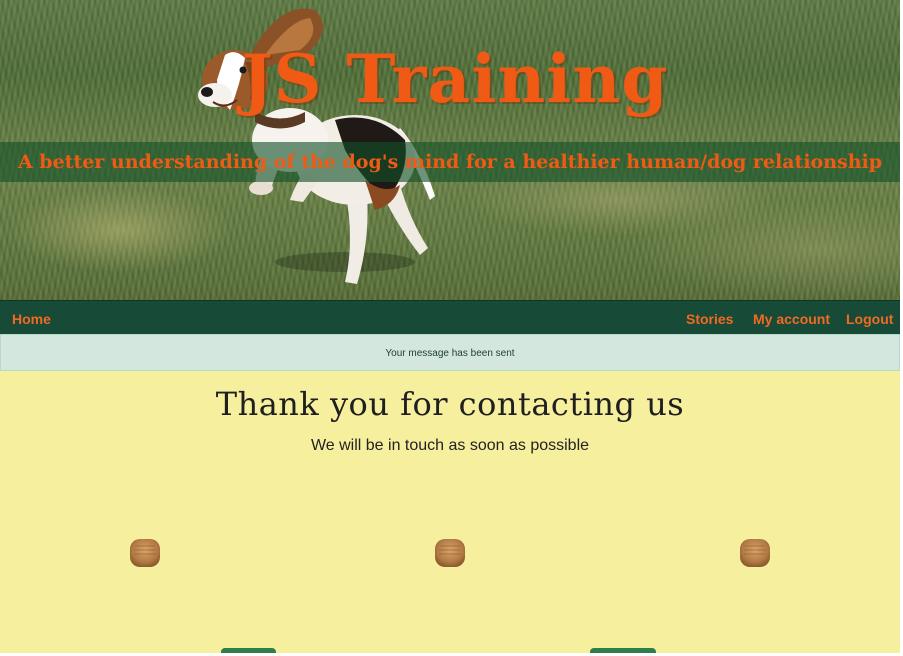 The height and width of the screenshot is (656, 903). I want to click on page-subheading: We will be in touch as soon as possible, so click(450, 445).